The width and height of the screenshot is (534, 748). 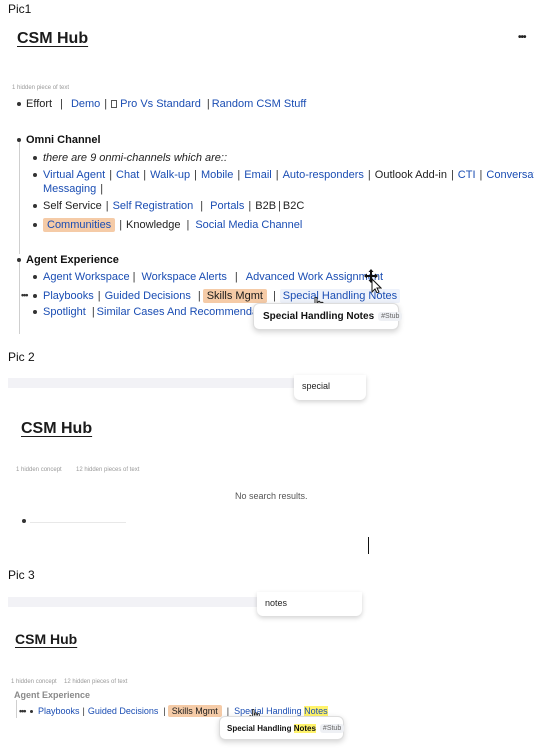 What do you see at coordinates (309, 604) in the screenshot?
I see `search-input: notes` at bounding box center [309, 604].